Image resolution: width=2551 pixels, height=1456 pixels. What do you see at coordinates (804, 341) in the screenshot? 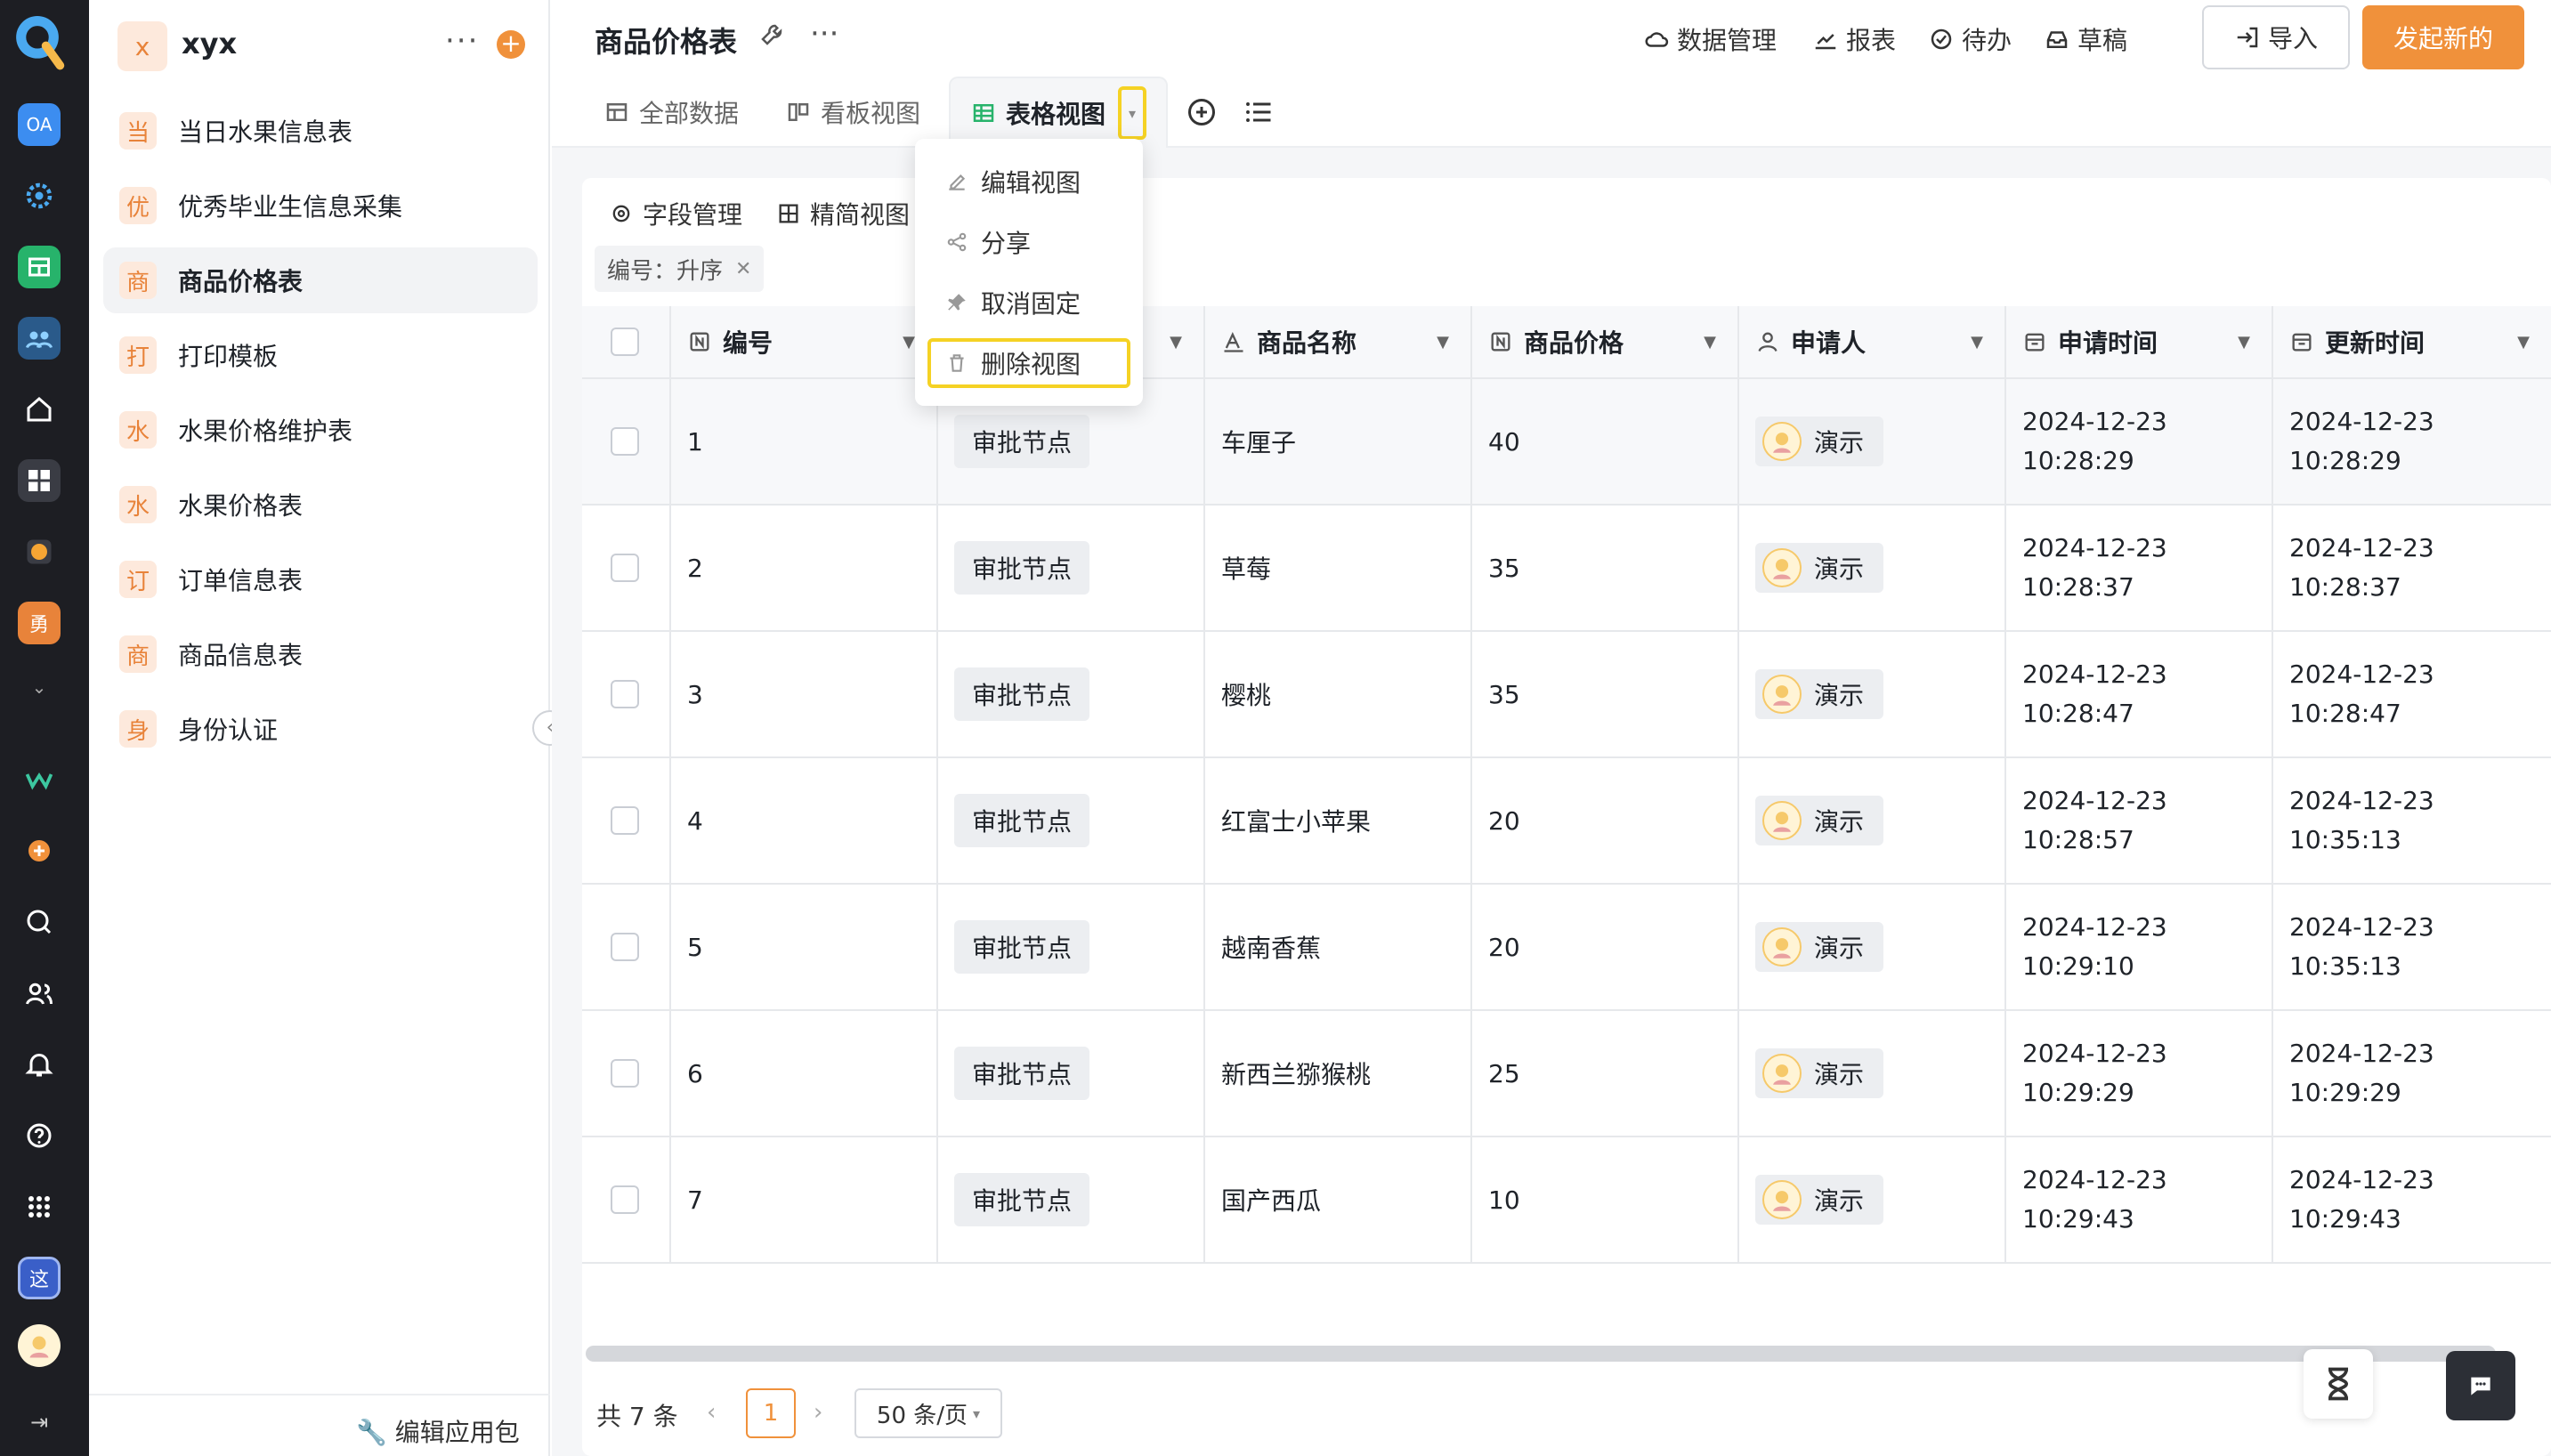
I see `column-header-id: 编号 ▼` at bounding box center [804, 341].